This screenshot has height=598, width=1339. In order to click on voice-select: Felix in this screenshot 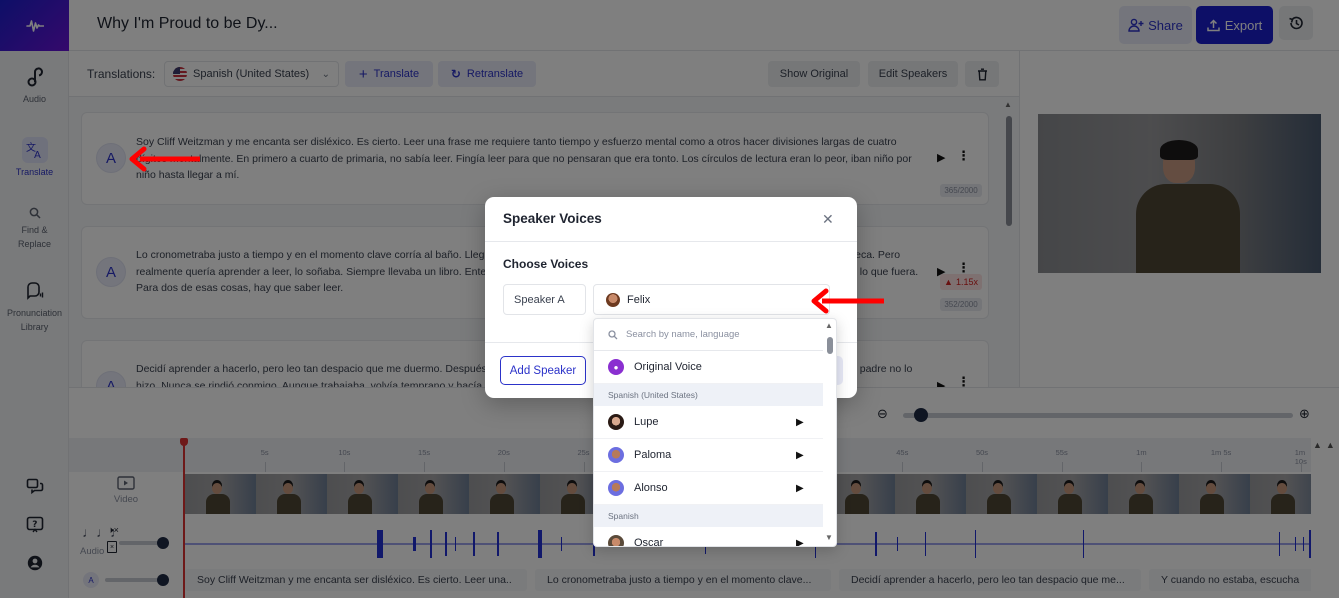, I will do `click(711, 299)`.